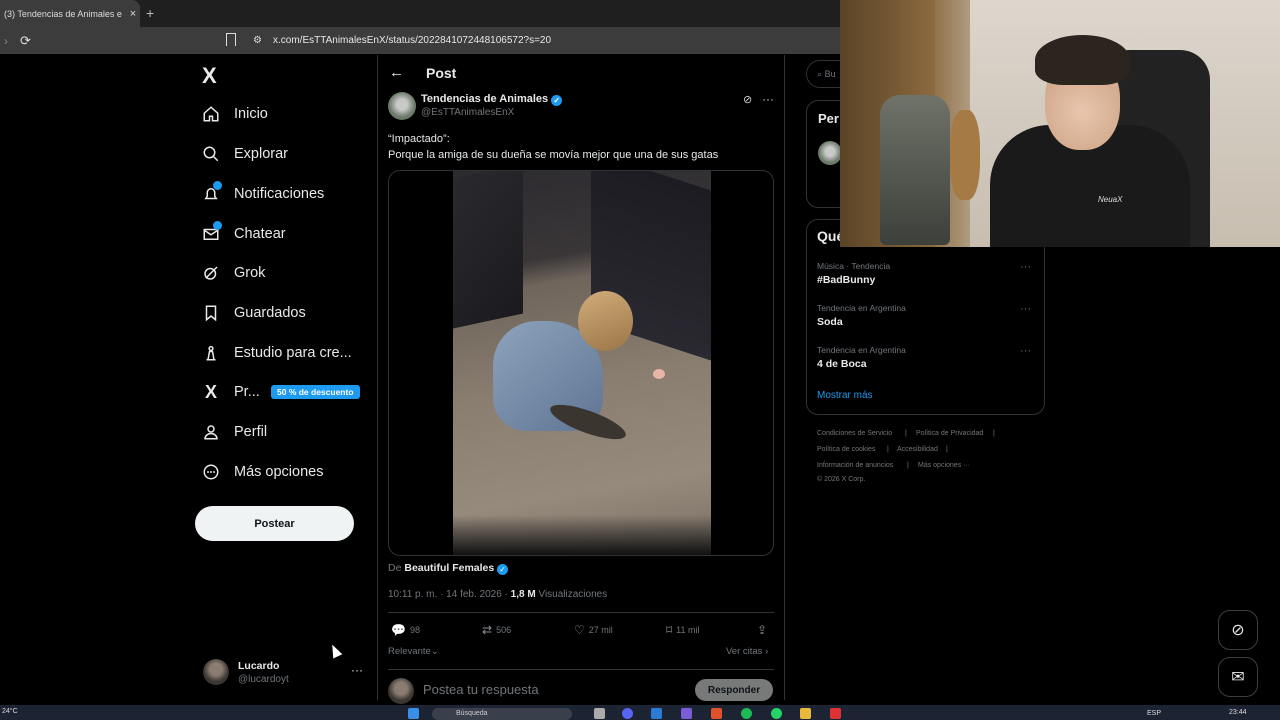  What do you see at coordinates (688, 630) in the screenshot?
I see `bookmark-count: 11 mil` at bounding box center [688, 630].